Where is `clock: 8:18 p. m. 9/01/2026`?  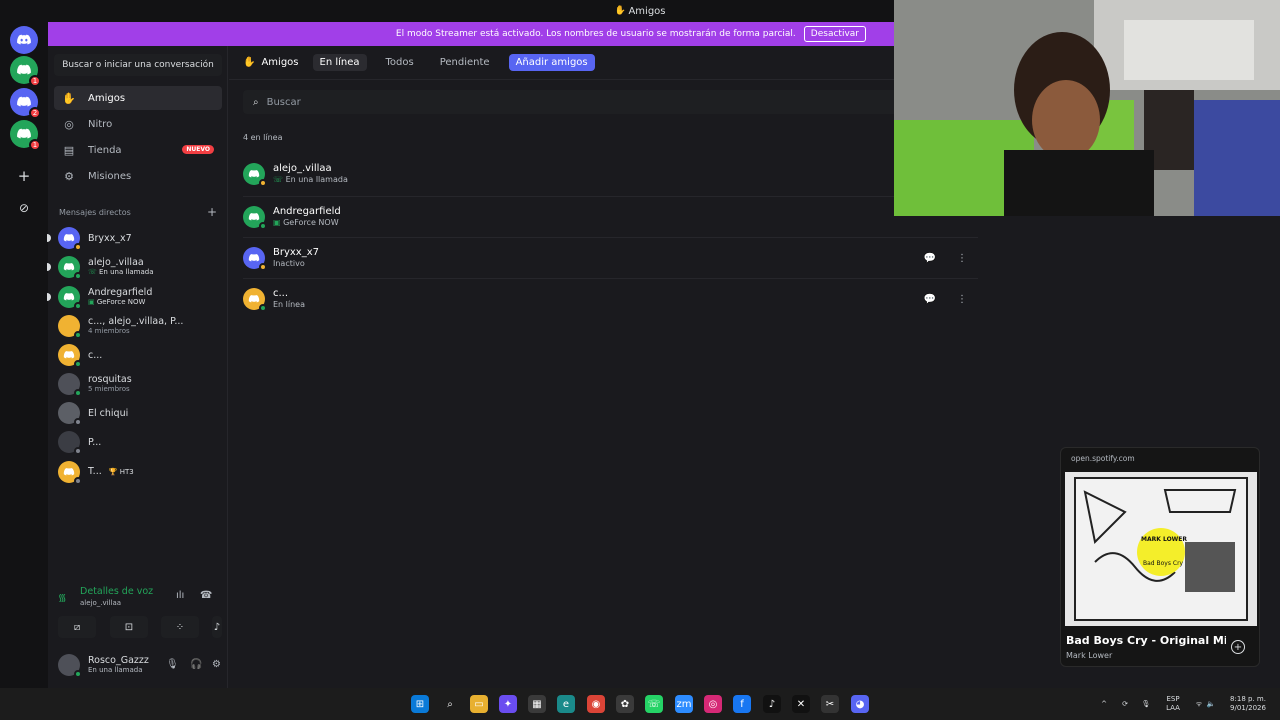 clock: 8:18 p. m. 9/01/2026 is located at coordinates (1248, 704).